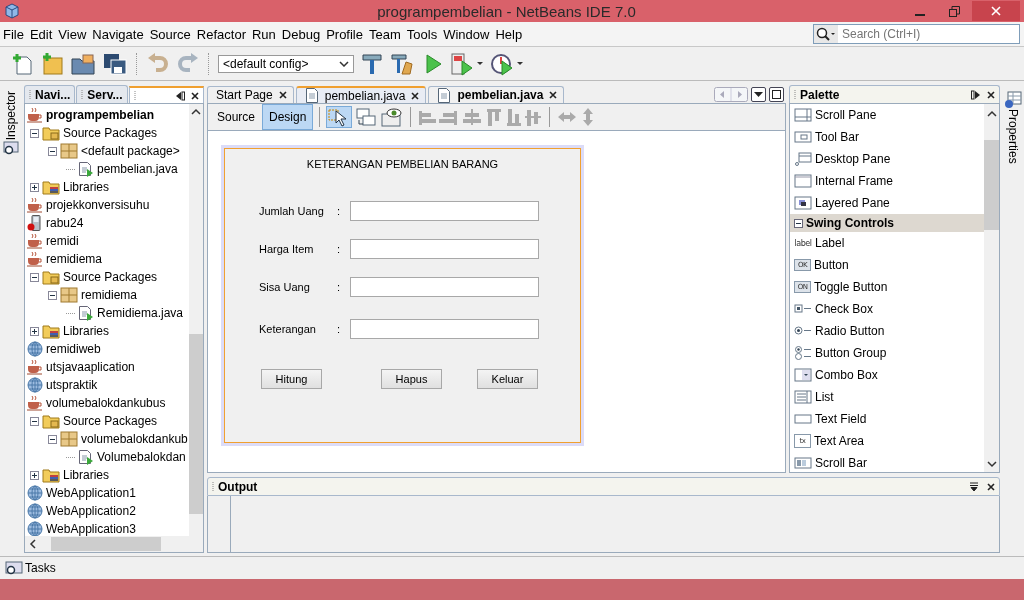  What do you see at coordinates (140, 313) in the screenshot?
I see `tree-item: Remidiema.java` at bounding box center [140, 313].